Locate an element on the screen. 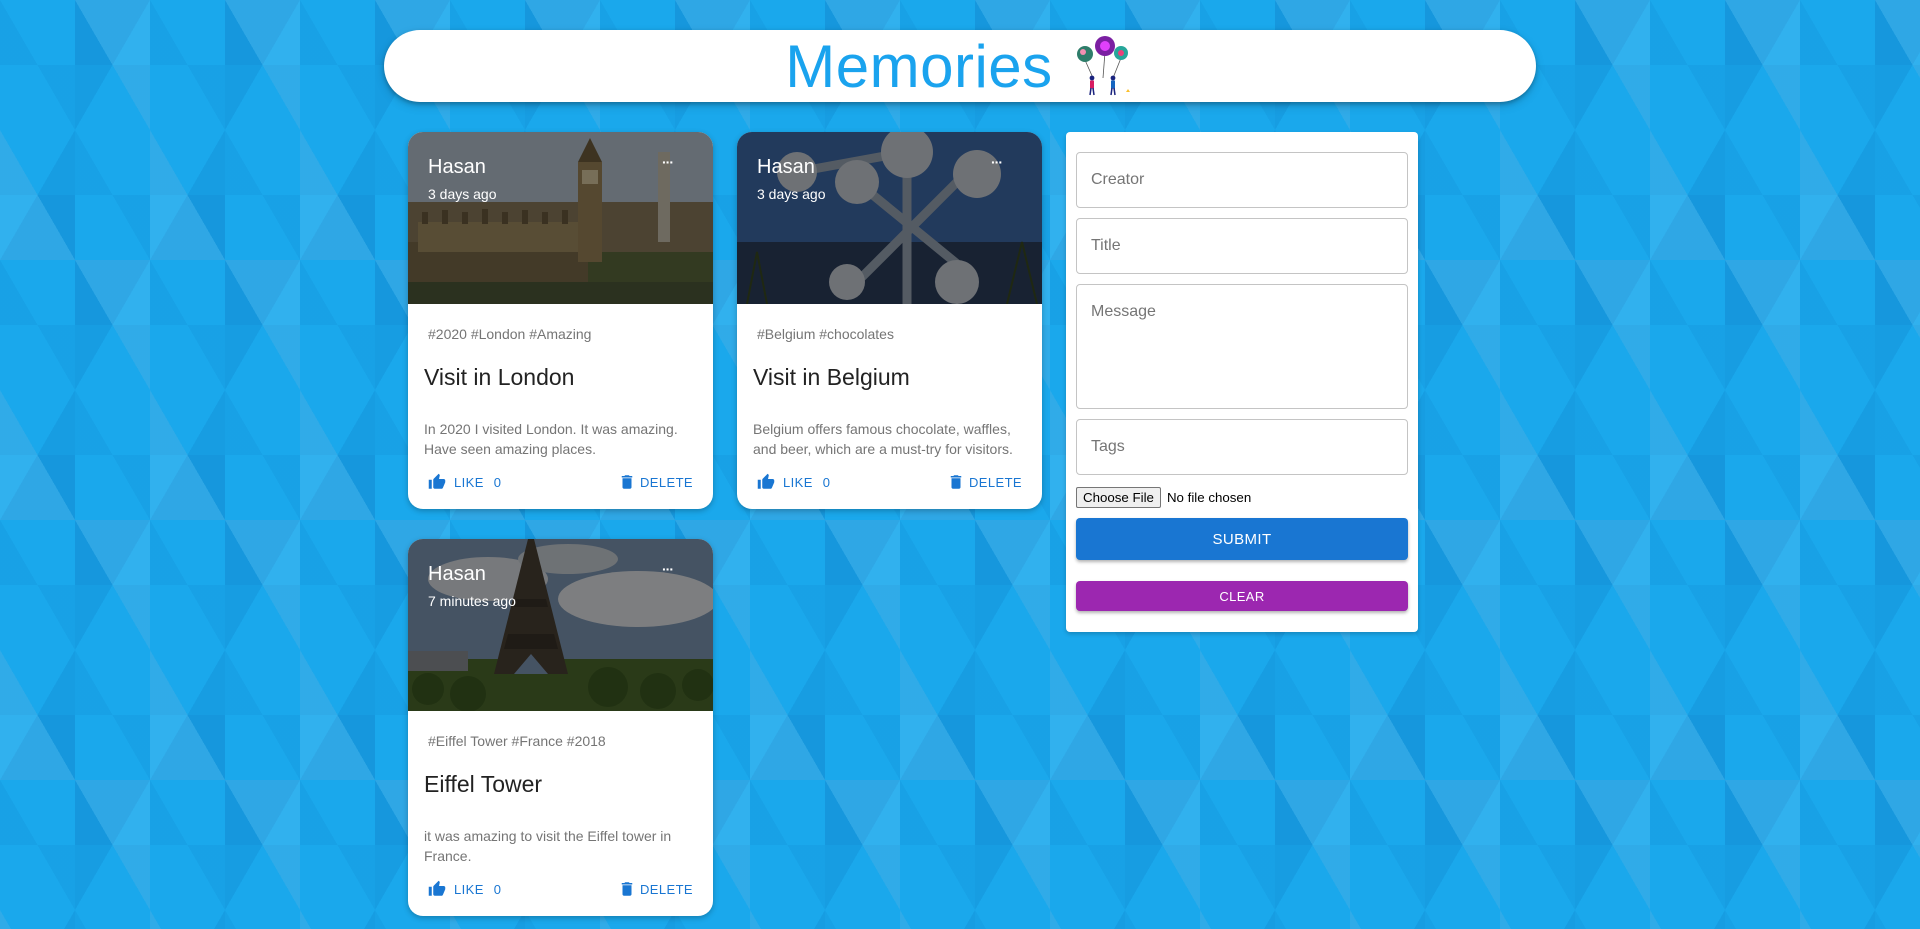  title-field-box is located at coordinates (1242, 246).